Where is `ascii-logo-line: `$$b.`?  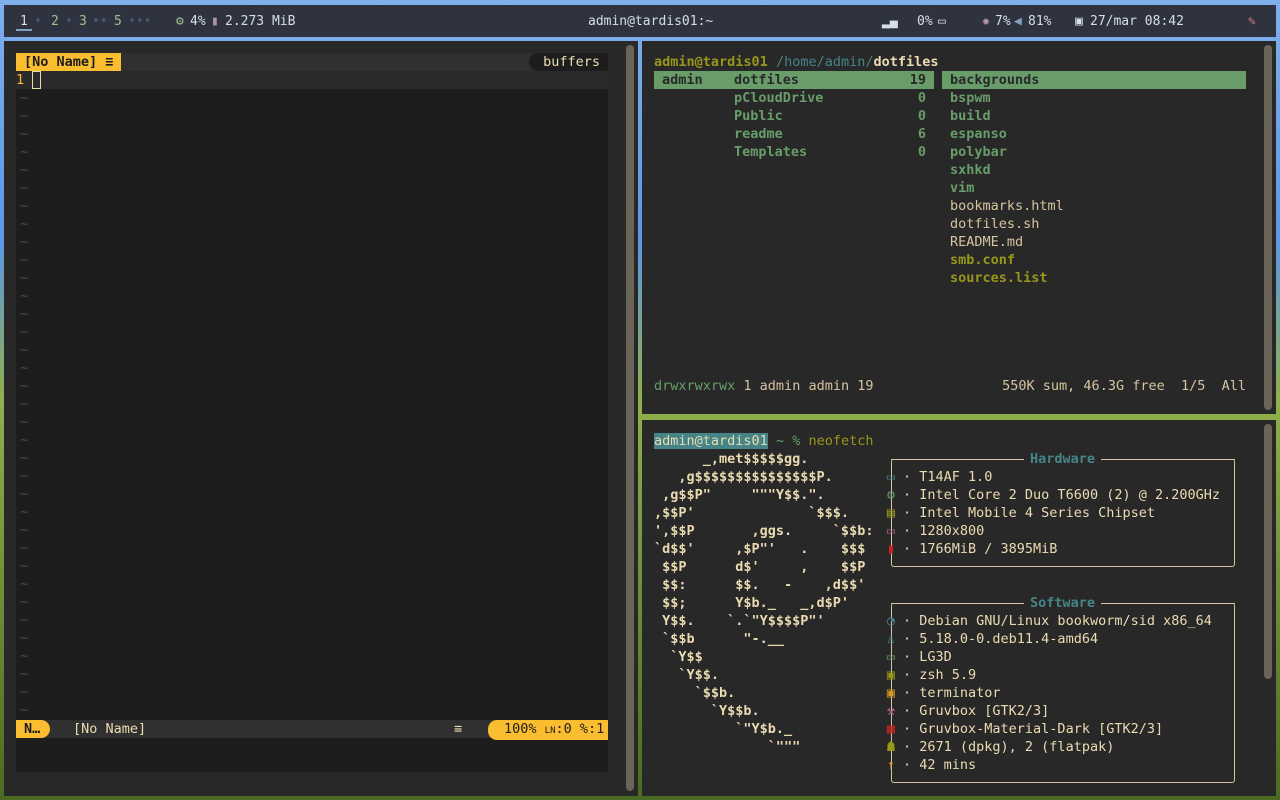
ascii-logo-line: `$$b. is located at coordinates (695, 693).